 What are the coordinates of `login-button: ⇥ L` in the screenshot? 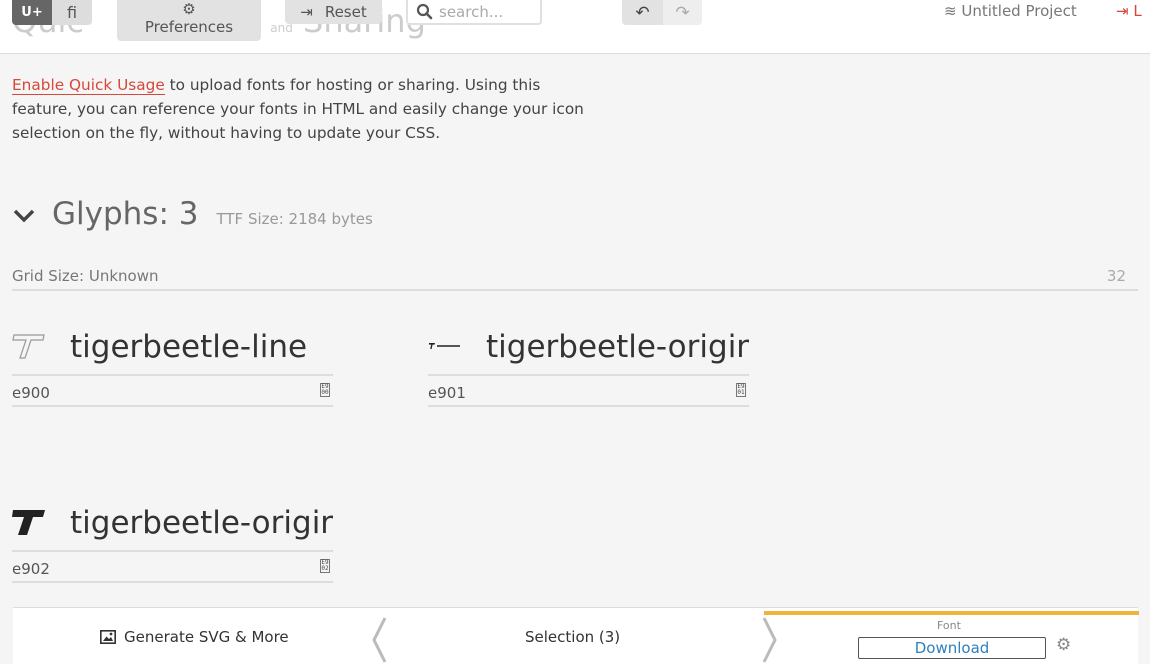 It's located at (1129, 11).